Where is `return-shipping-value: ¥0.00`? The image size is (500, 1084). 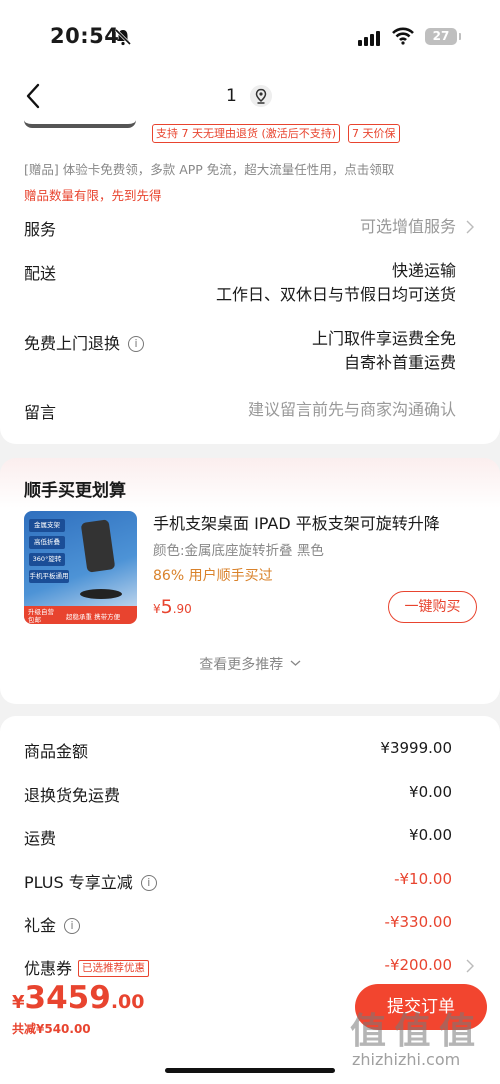 return-shipping-value: ¥0.00 is located at coordinates (430, 792).